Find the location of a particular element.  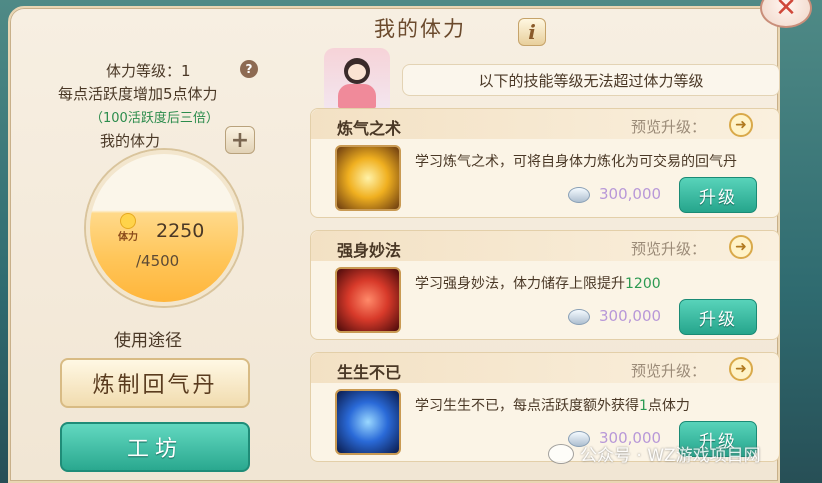

refine-qi-icon is located at coordinates (368, 178).